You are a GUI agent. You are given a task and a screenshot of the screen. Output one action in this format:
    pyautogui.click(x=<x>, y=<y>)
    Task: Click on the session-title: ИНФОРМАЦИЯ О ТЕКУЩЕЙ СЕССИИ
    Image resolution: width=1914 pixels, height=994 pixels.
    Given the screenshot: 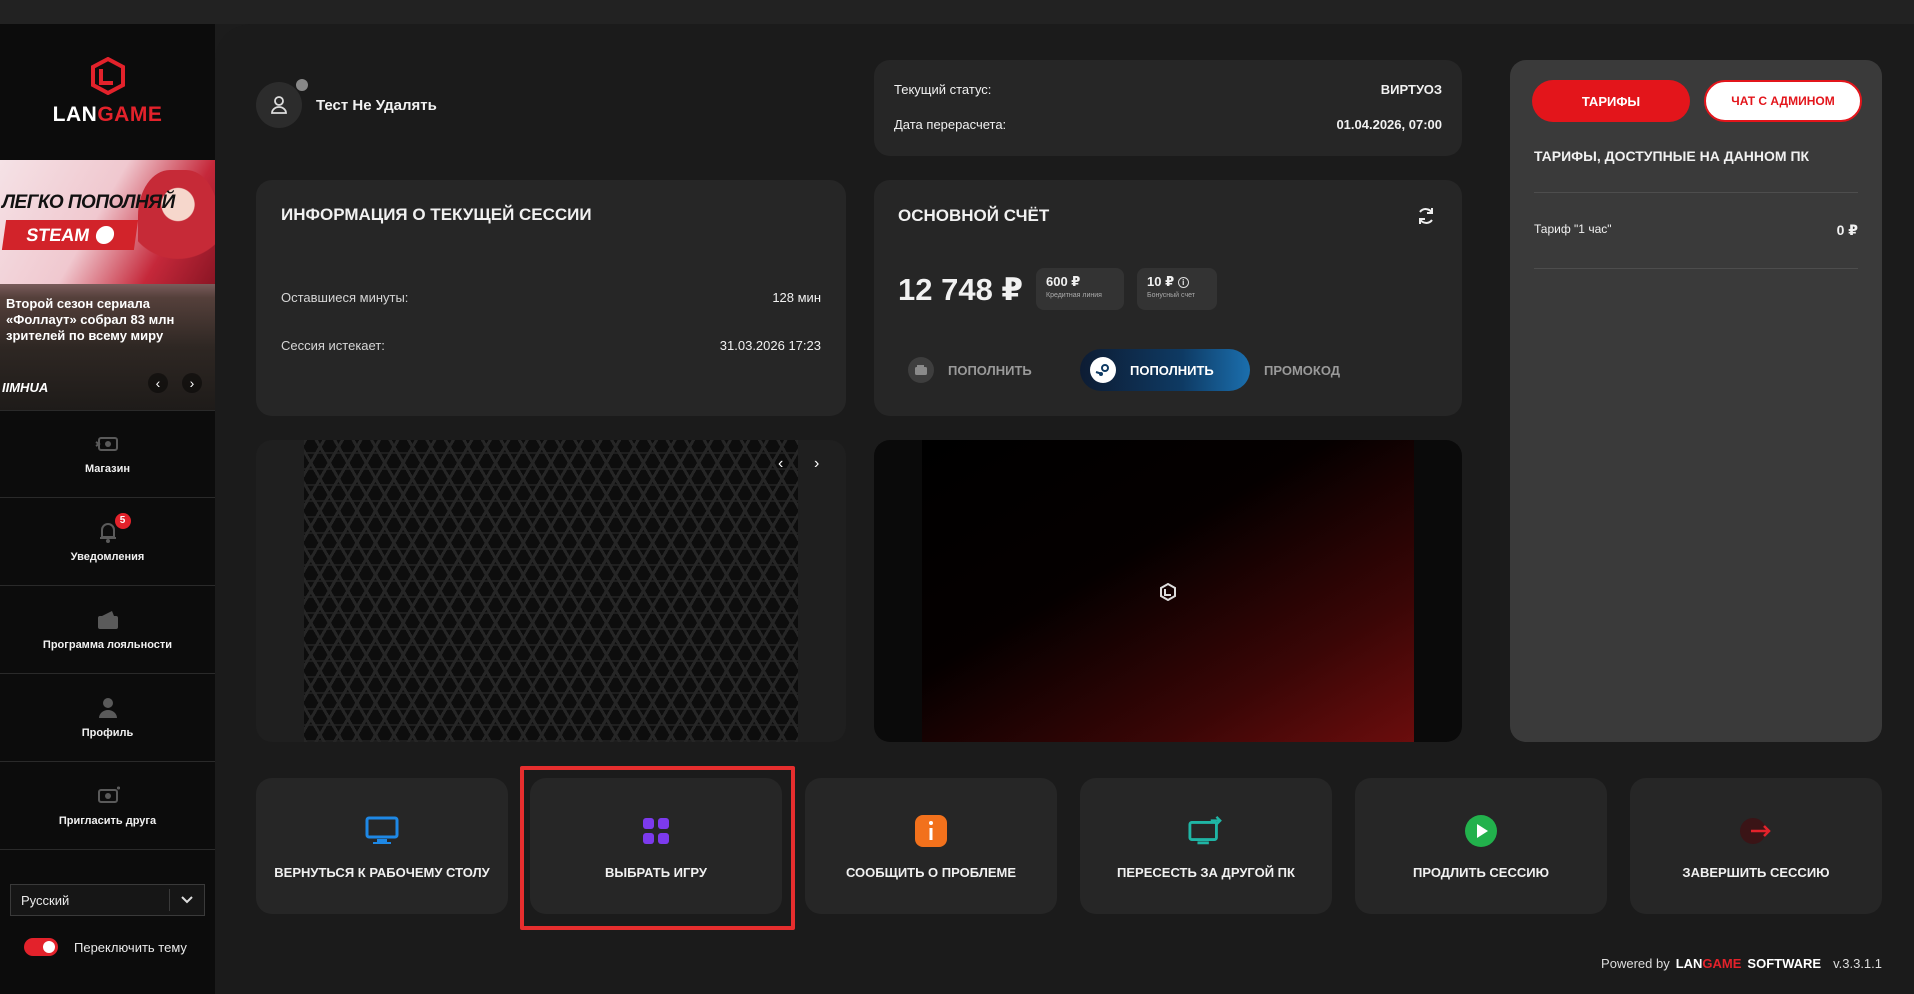 What is the action you would take?
    pyautogui.click(x=436, y=214)
    